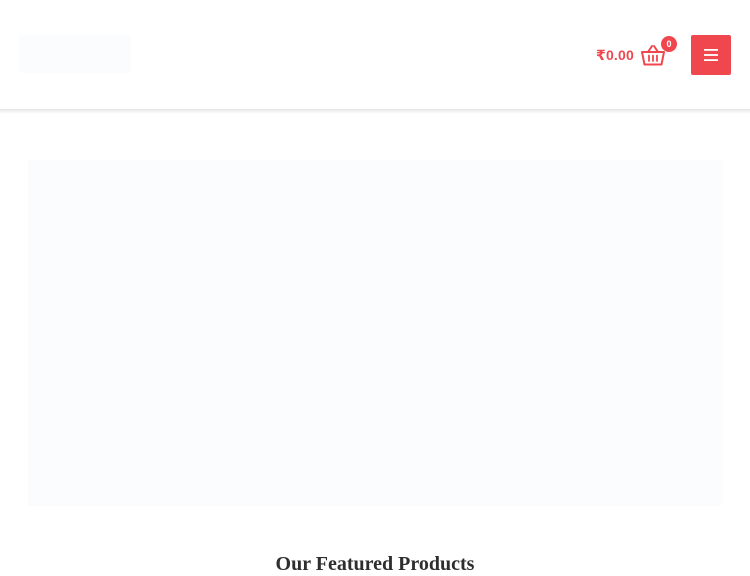 This screenshot has height=576, width=750. I want to click on header-shadow, so click(375, 112).